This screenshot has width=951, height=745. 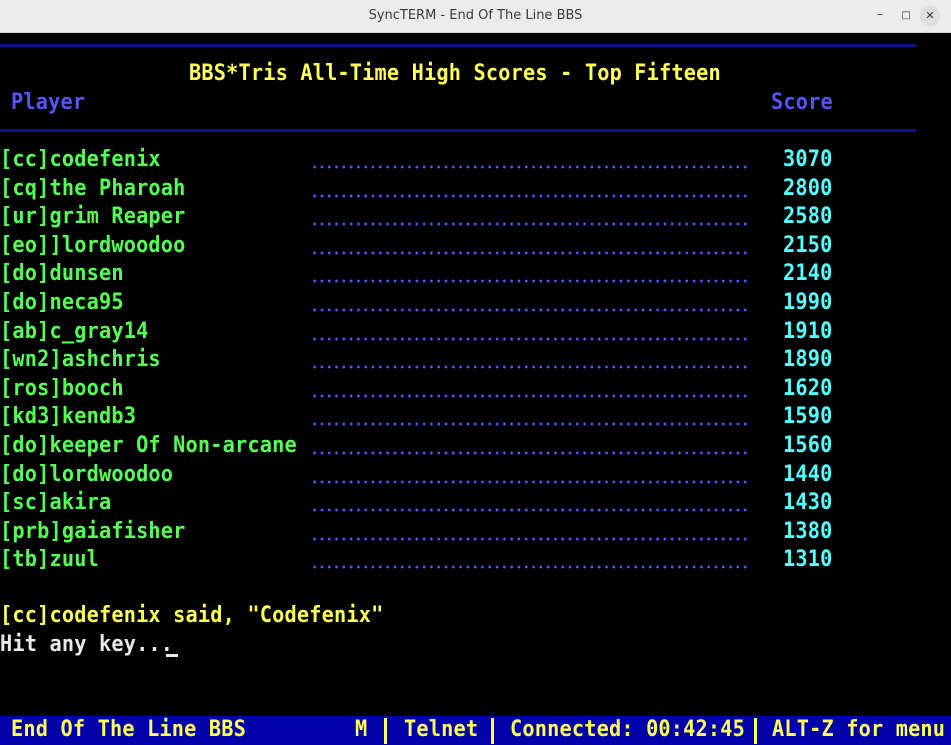 What do you see at coordinates (808, 503) in the screenshot?
I see `score-row-score: 1430` at bounding box center [808, 503].